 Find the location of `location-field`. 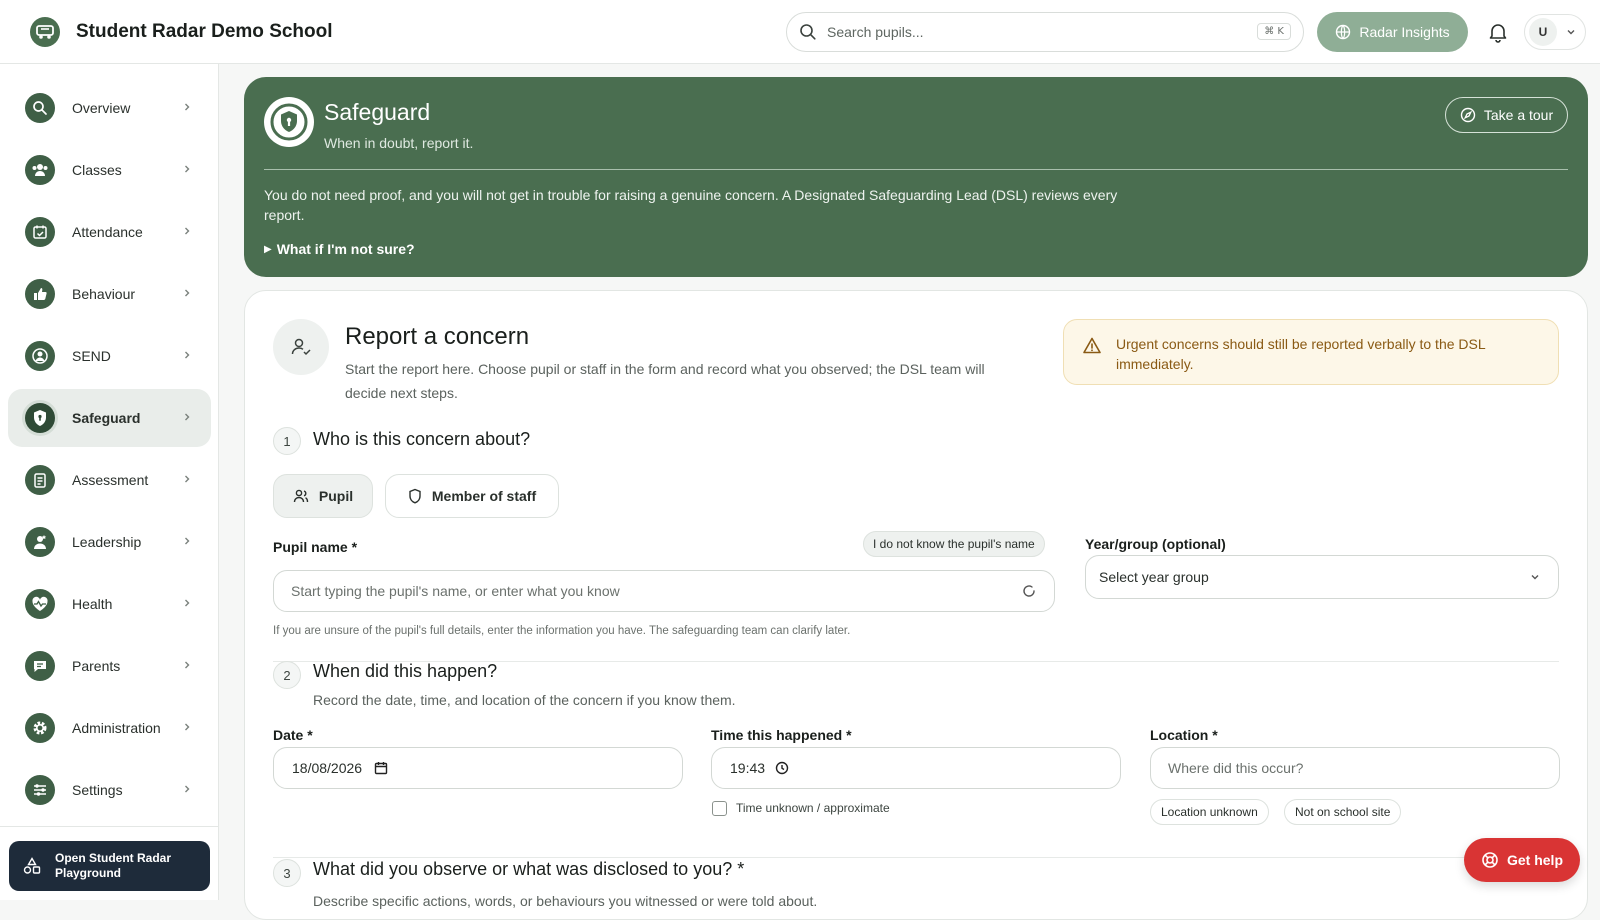

location-field is located at coordinates (1355, 768).